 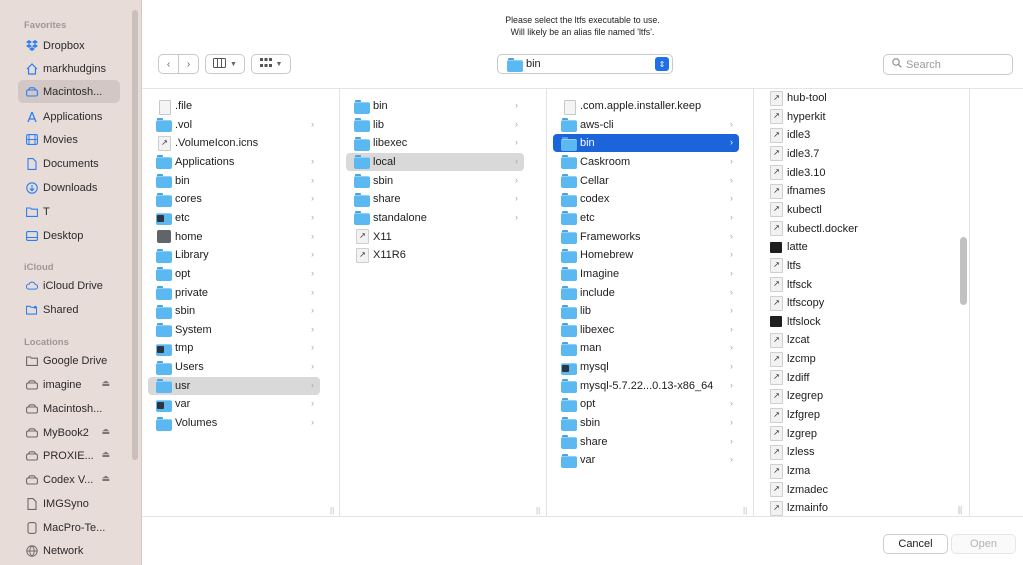 What do you see at coordinates (234, 293) in the screenshot?
I see `file-row: private ›` at bounding box center [234, 293].